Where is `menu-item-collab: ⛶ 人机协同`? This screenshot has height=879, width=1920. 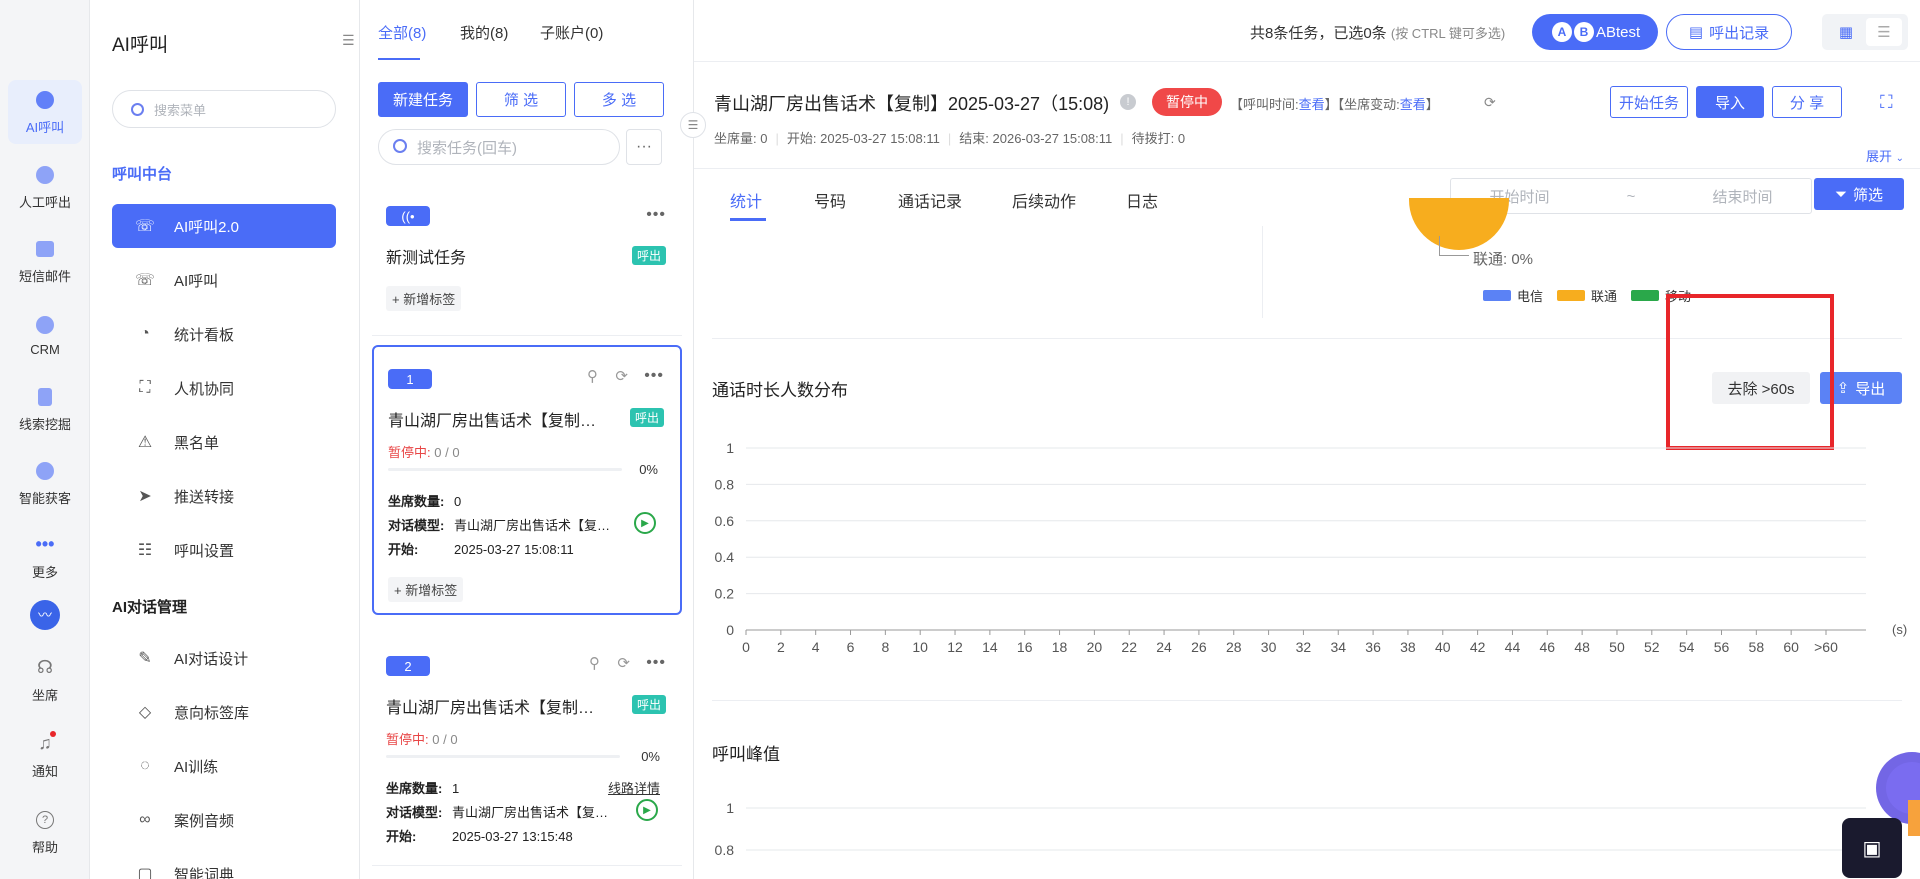
menu-item-collab: ⛶ 人机协同 is located at coordinates (224, 388).